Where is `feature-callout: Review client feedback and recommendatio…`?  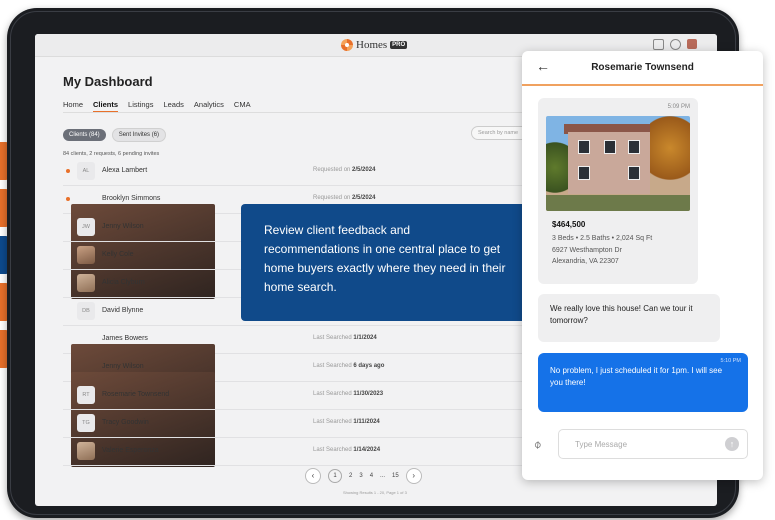 feature-callout: Review client feedback and recommendatio… is located at coordinates (385, 262).